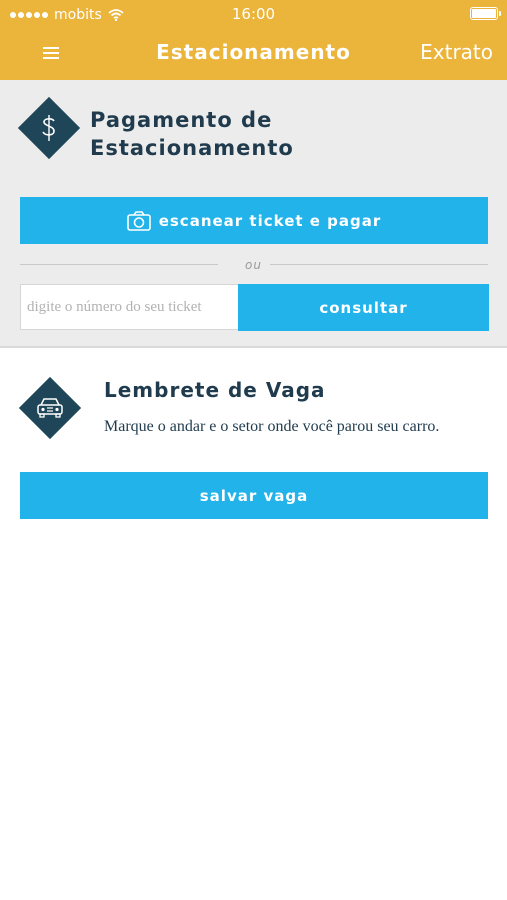 The width and height of the screenshot is (507, 900). What do you see at coordinates (253, 265) in the screenshot?
I see `or-label: ou` at bounding box center [253, 265].